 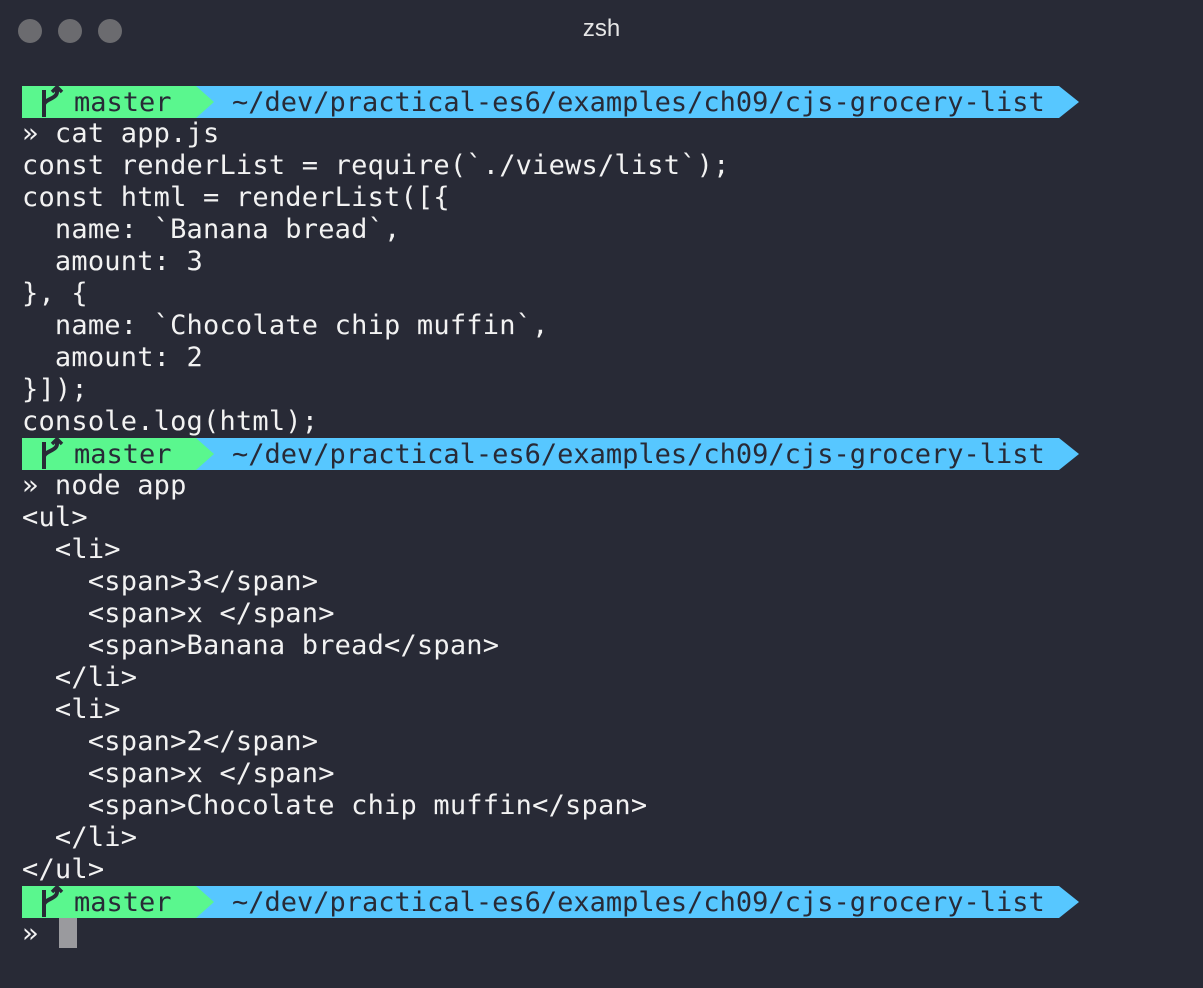 What do you see at coordinates (607, 933) in the screenshot?
I see `input-line: »` at bounding box center [607, 933].